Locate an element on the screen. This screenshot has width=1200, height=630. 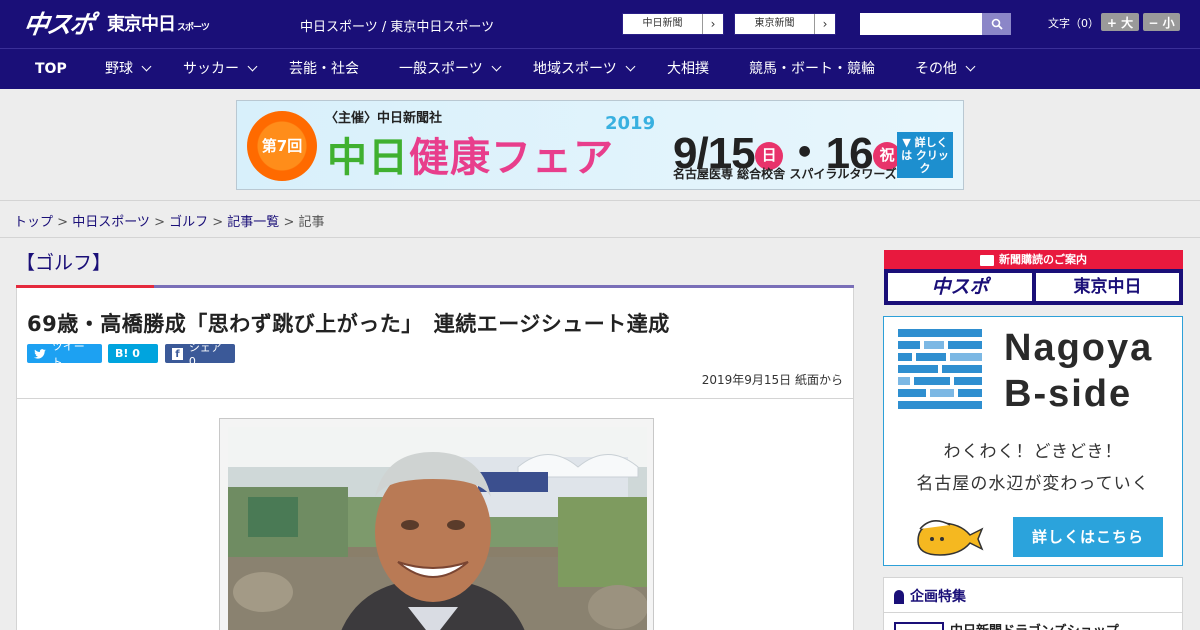
ribbon-icon is located at coordinates (899, 597).